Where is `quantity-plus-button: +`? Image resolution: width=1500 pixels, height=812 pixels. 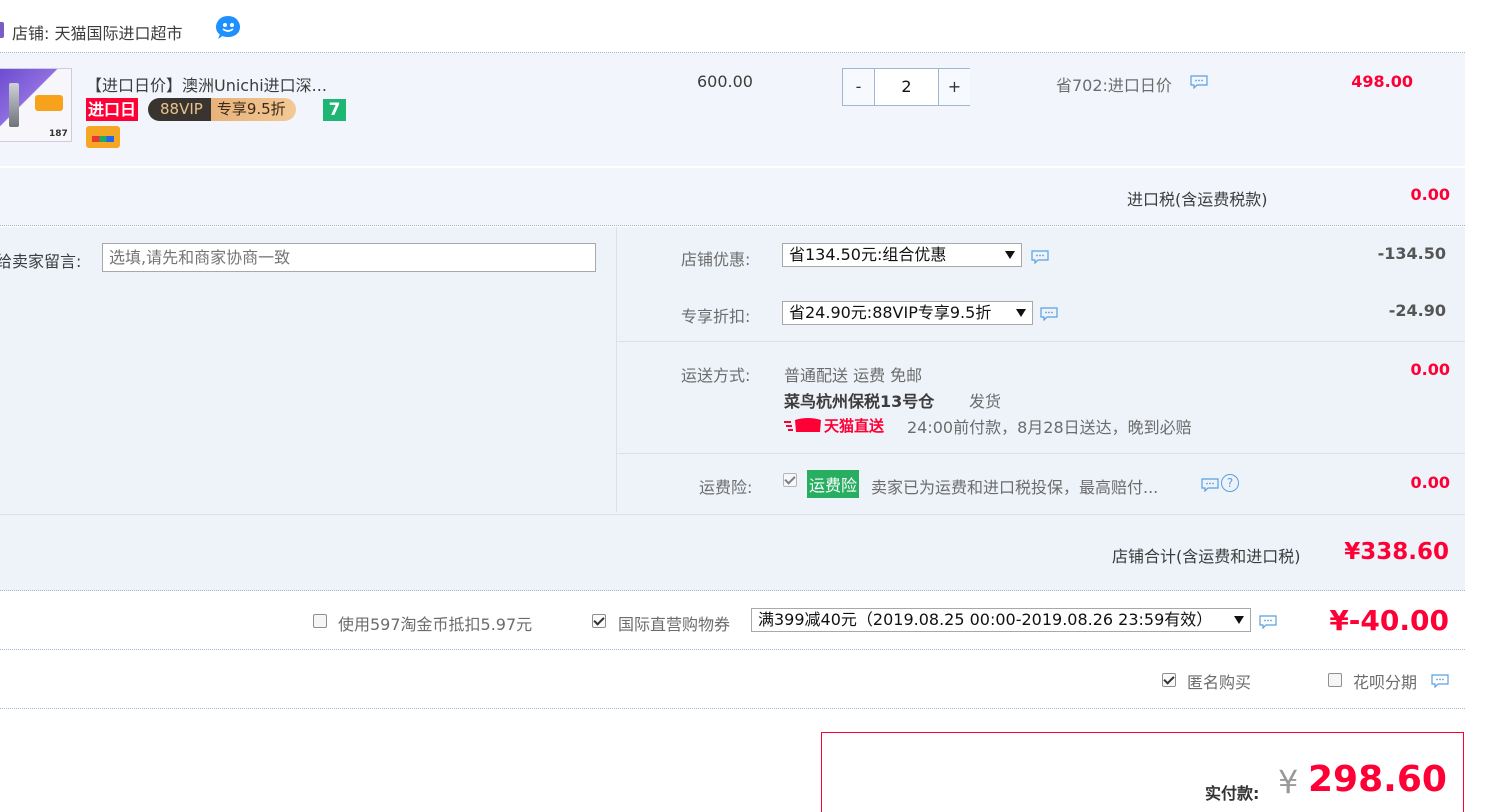 quantity-plus-button: + is located at coordinates (954, 87).